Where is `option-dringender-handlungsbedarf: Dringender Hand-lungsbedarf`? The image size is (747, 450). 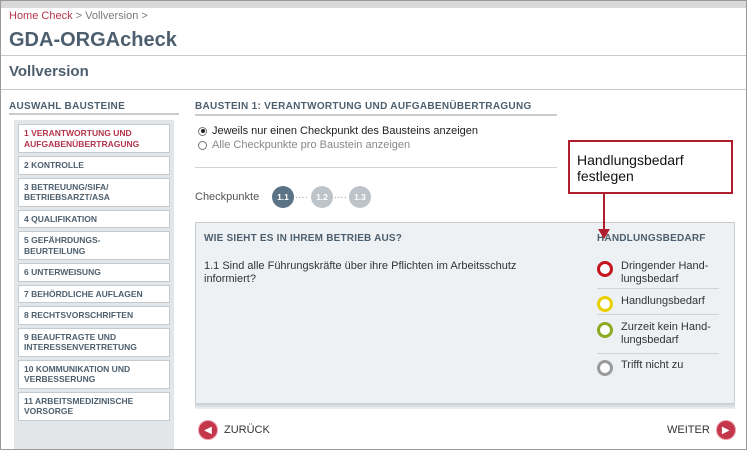
option-dringender-handlungsbedarf: Dringender Hand-lungsbedarf is located at coordinates (658, 273).